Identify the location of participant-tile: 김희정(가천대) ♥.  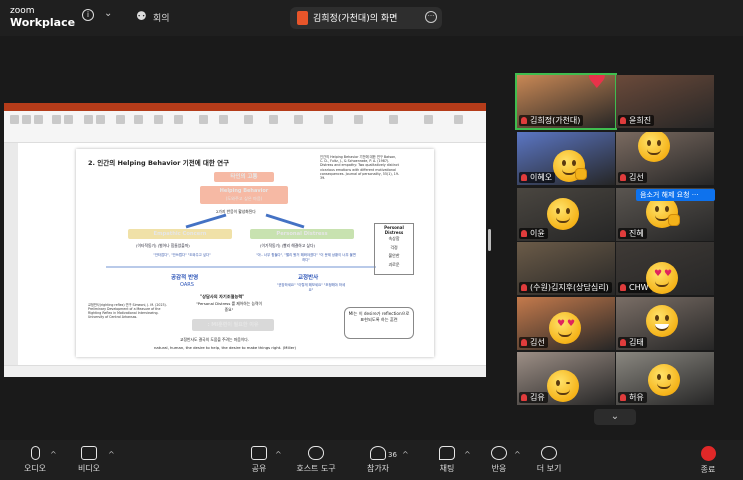
(566, 101).